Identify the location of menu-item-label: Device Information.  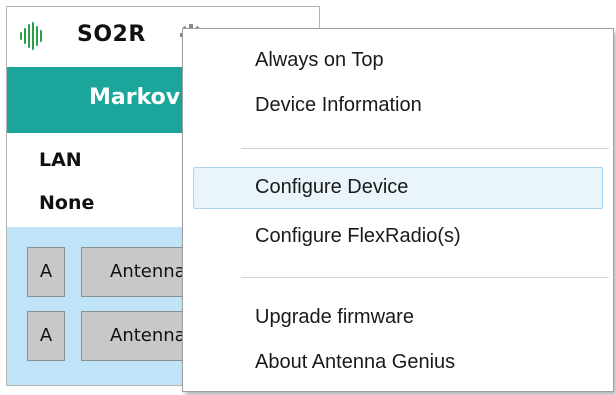
(338, 105).